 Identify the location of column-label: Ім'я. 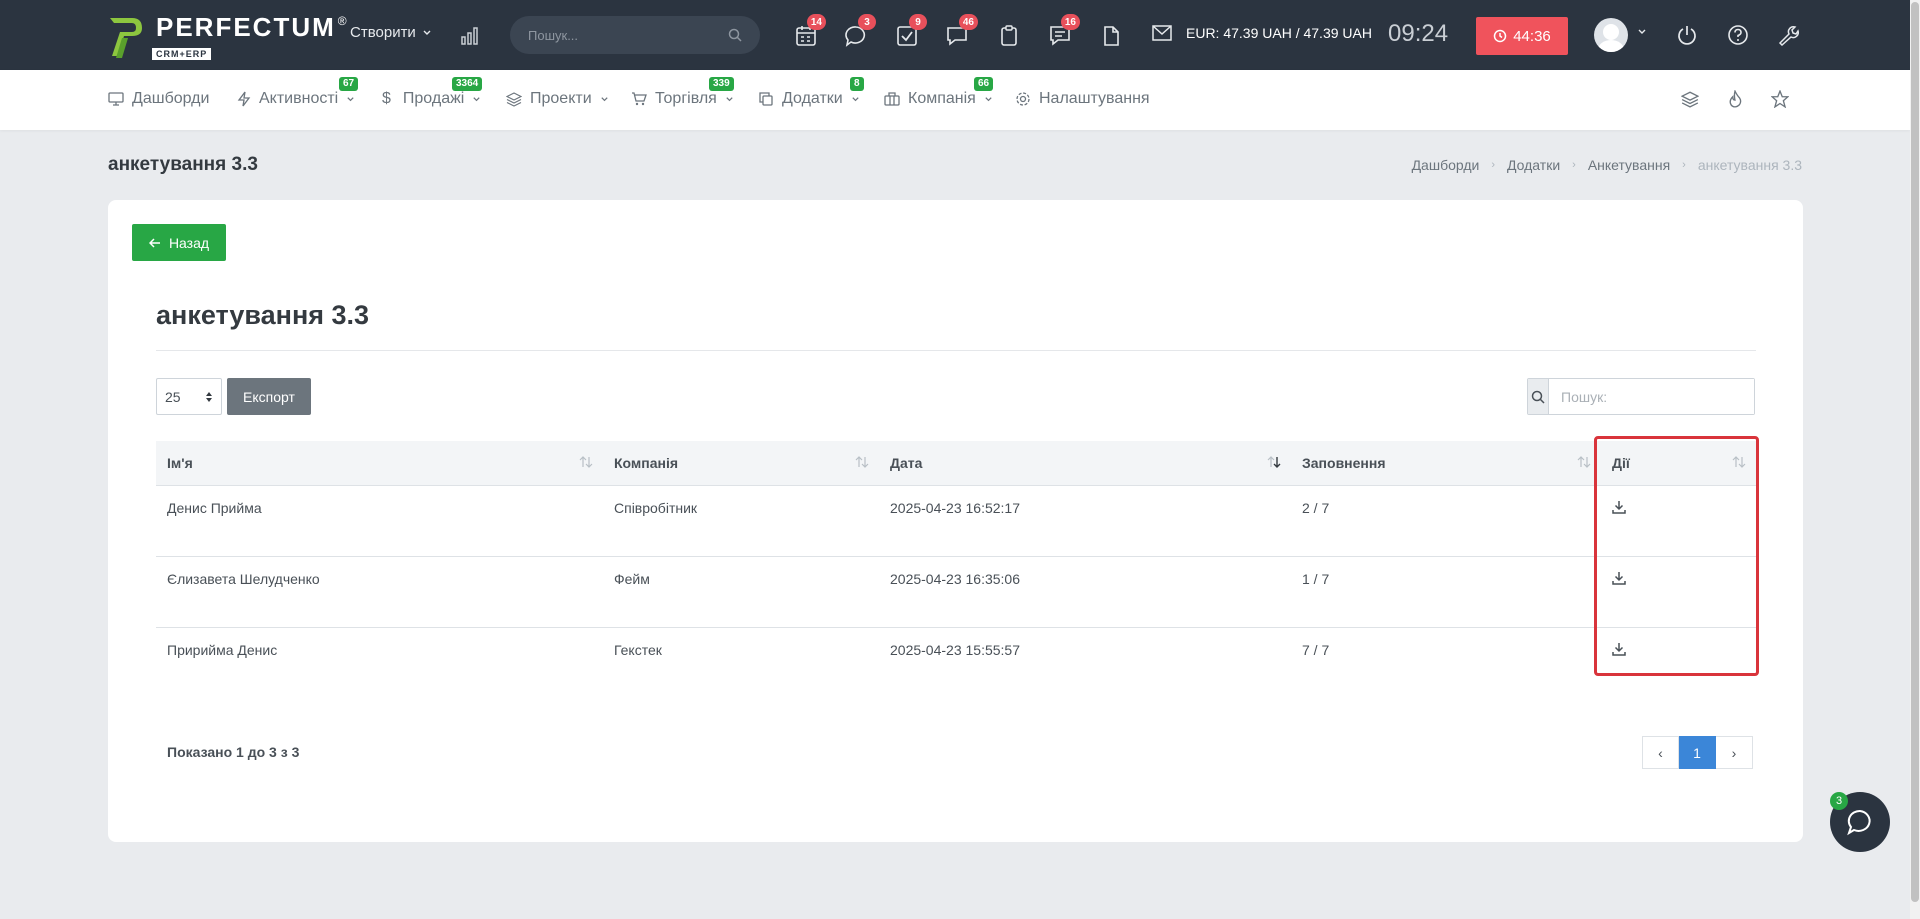
(180, 462).